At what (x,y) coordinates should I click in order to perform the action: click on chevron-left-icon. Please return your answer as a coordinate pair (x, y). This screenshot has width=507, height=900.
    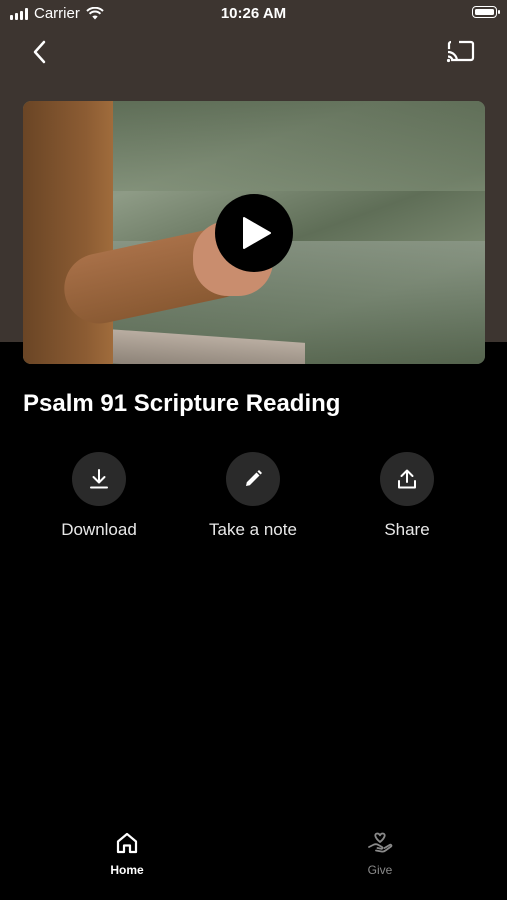
    Looking at the image, I should click on (39, 52).